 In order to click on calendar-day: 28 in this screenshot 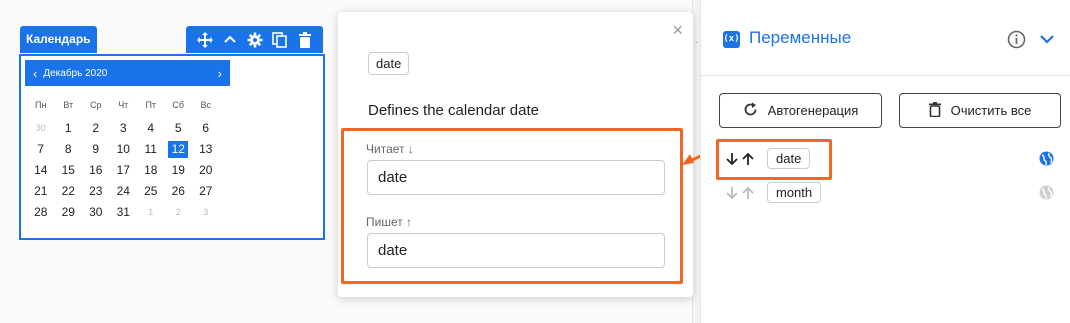, I will do `click(41, 214)`.